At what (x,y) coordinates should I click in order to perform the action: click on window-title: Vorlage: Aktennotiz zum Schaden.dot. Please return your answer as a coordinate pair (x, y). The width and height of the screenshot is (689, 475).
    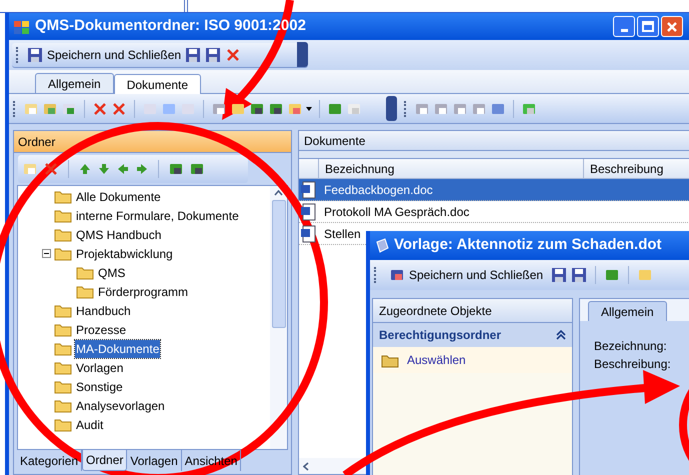
    Looking at the image, I should click on (528, 245).